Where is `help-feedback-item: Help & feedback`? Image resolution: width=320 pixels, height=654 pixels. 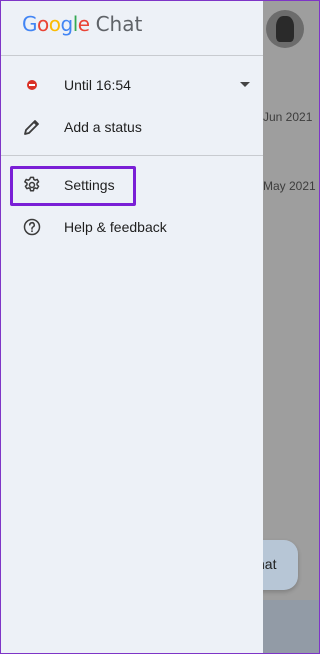
help-feedback-item: Help & feedback is located at coordinates (131, 227).